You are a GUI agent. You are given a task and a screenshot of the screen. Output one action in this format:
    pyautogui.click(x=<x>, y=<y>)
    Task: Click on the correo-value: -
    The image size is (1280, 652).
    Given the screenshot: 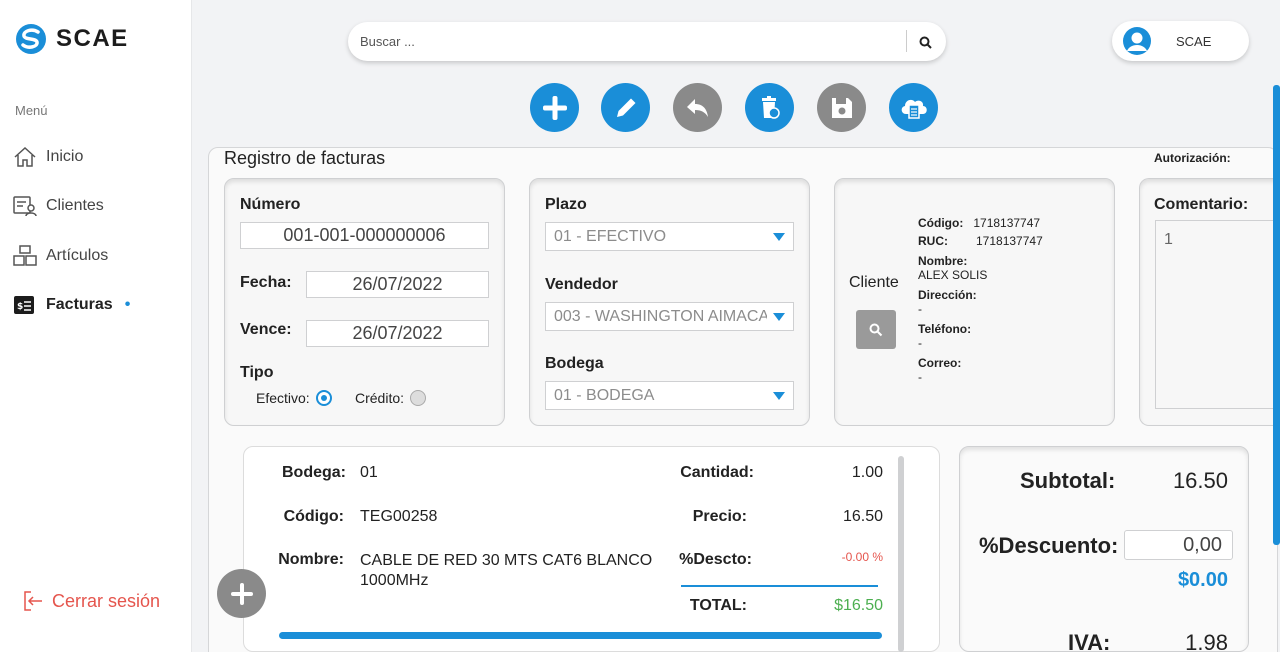 What is the action you would take?
    pyautogui.click(x=920, y=377)
    